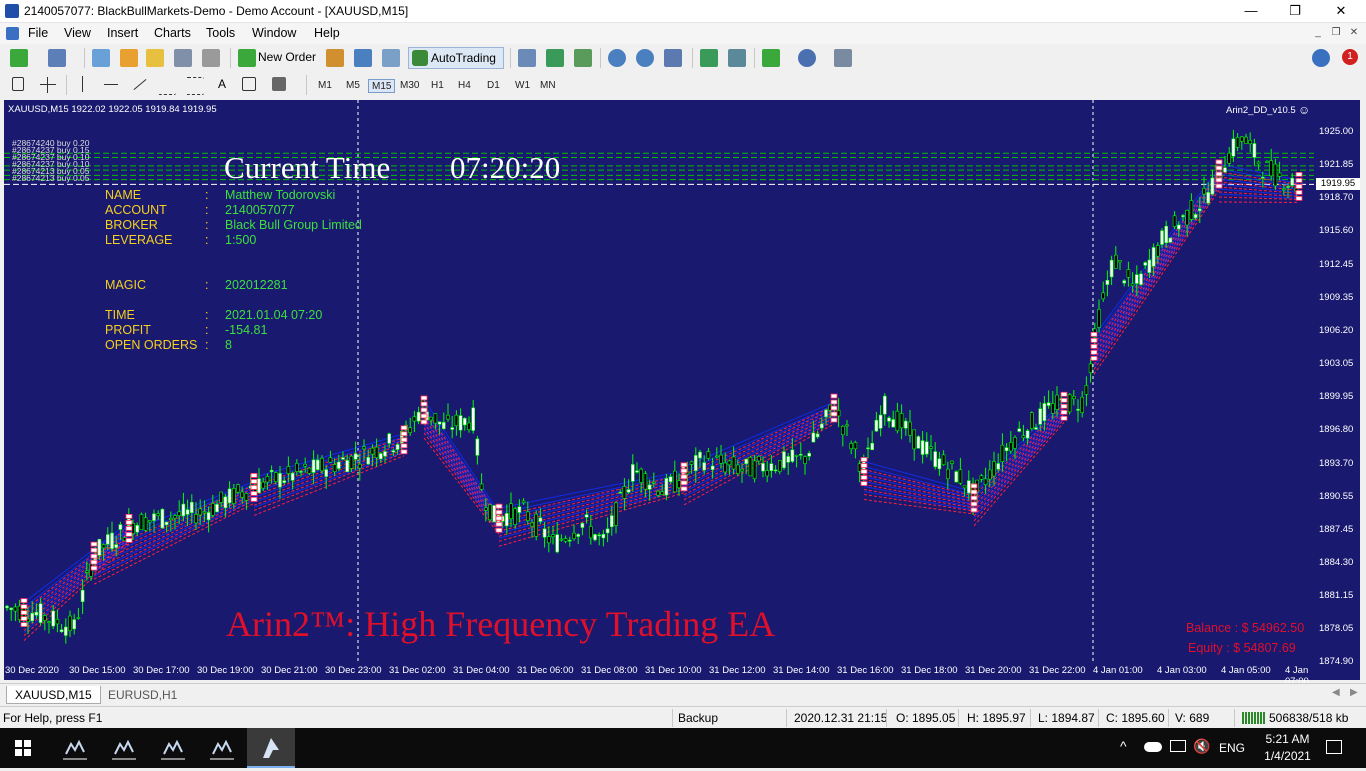  I want to click on data-window-icon, so click(129, 58).